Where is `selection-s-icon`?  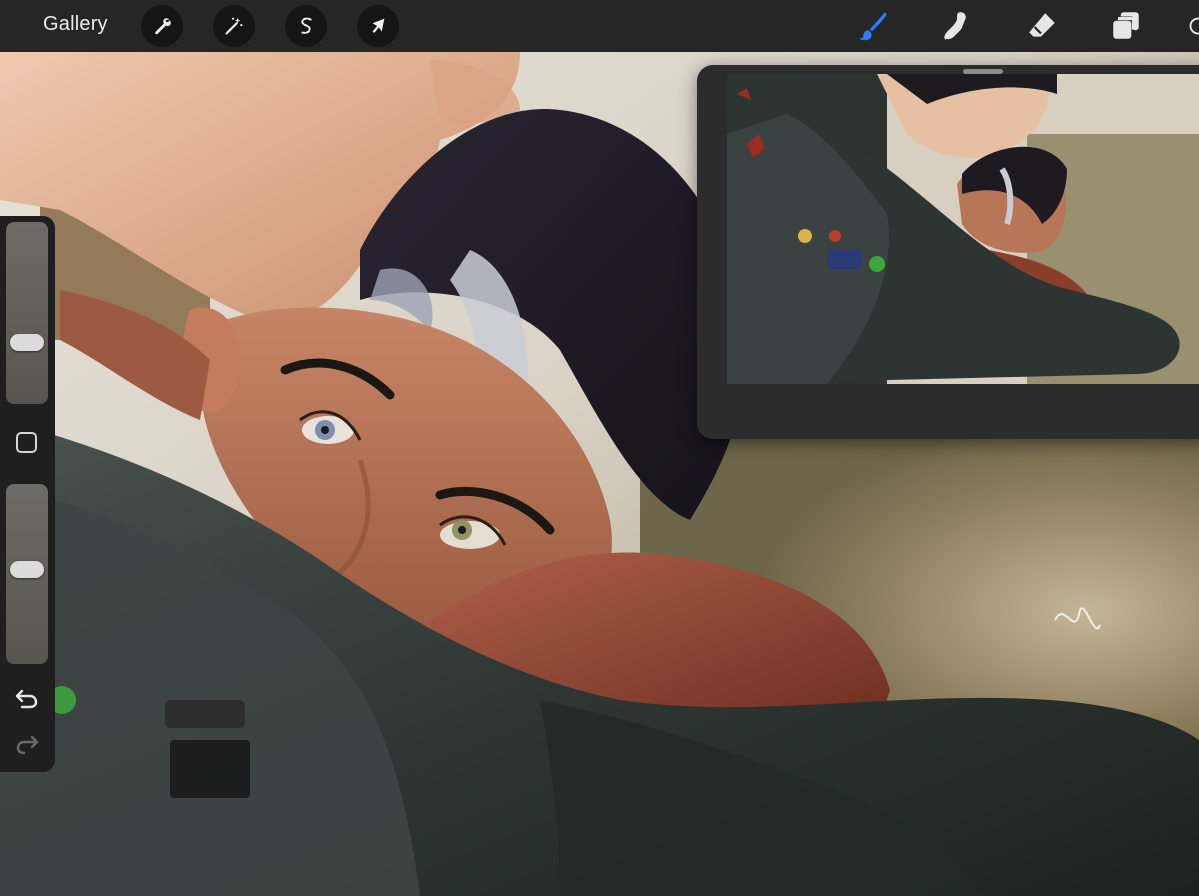 selection-s-icon is located at coordinates (305, 25).